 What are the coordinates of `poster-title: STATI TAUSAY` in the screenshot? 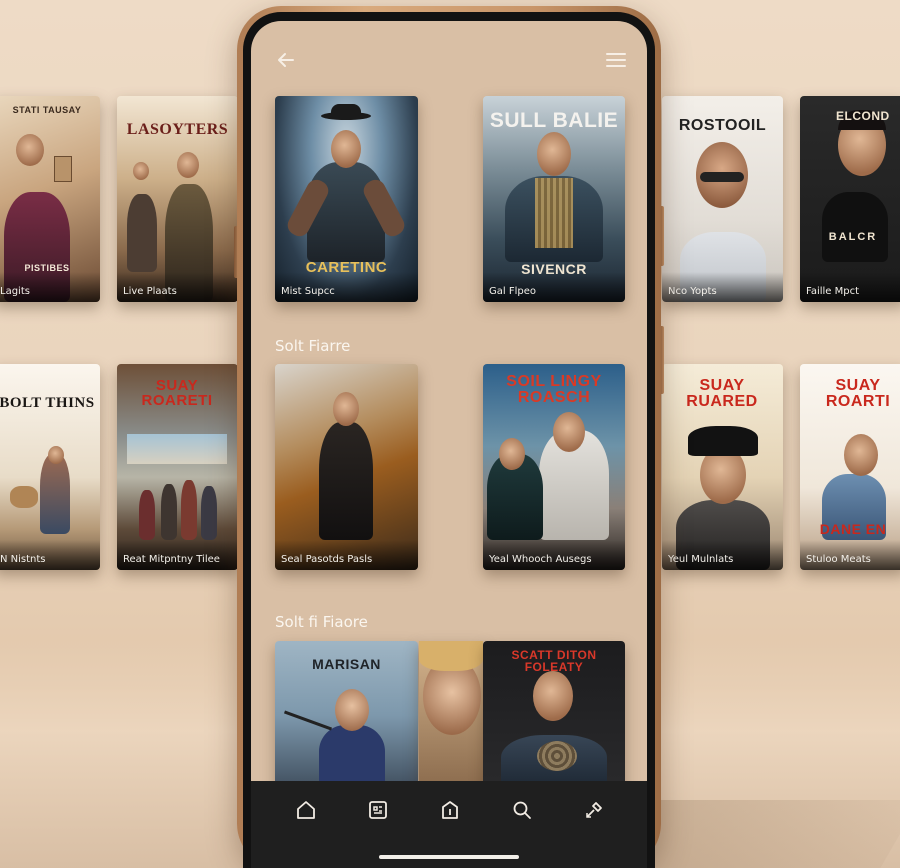 It's located at (47, 110).